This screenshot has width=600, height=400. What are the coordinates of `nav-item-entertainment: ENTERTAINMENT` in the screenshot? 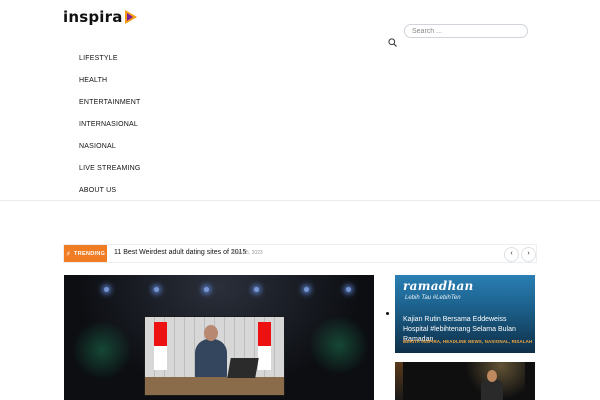 It's located at (173, 103).